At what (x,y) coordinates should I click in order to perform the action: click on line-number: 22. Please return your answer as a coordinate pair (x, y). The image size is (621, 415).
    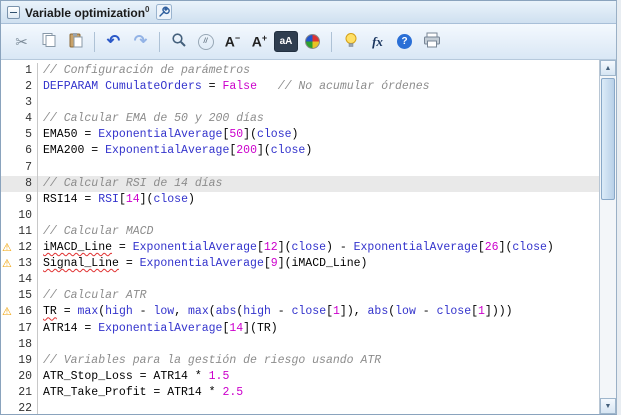
    Looking at the image, I should click on (19, 407).